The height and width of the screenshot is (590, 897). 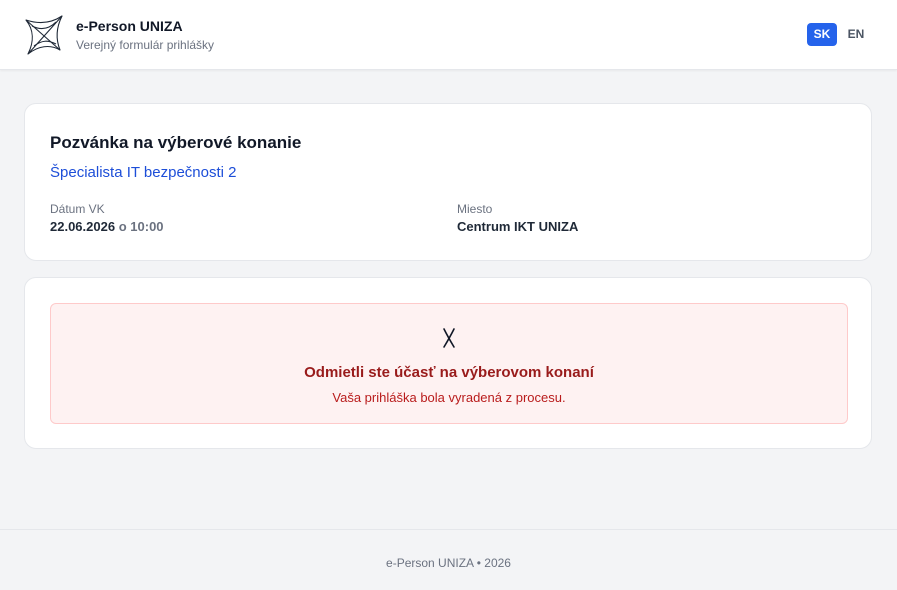 What do you see at coordinates (449, 372) in the screenshot?
I see `alert-title: Odmietli ste účasť na výberovom konaní` at bounding box center [449, 372].